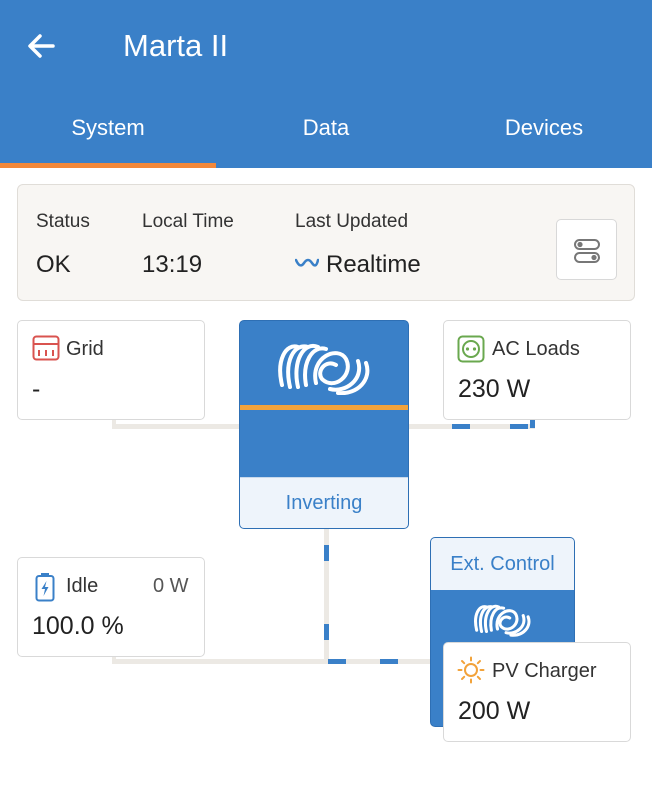  I want to click on tab-devices: Devices, so click(544, 130).